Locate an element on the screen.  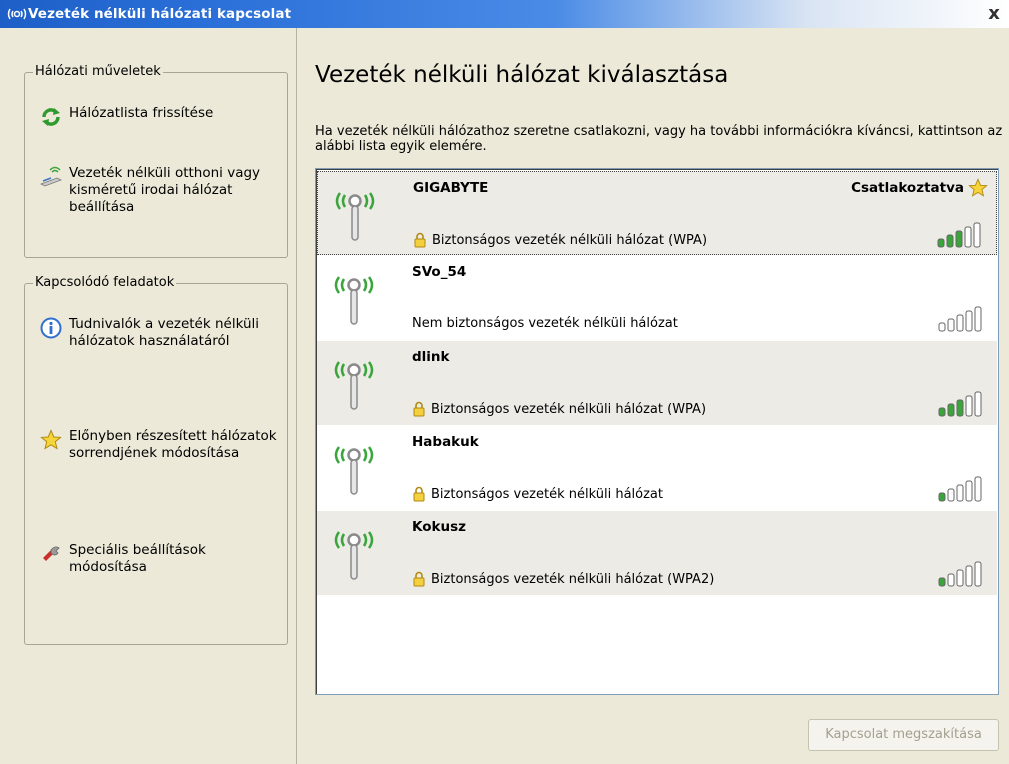
page-title: Vezeték nélküli hálózat kiválasztása is located at coordinates (522, 75).